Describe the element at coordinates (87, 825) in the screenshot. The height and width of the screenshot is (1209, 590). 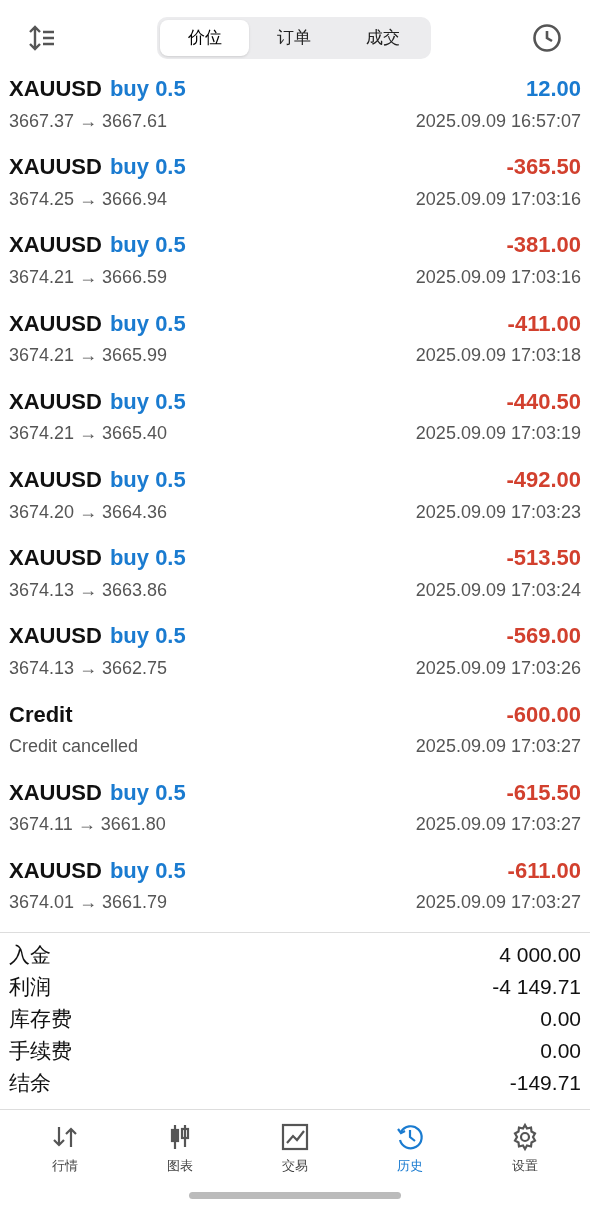
I see `price-range: 3674.11 → 3661.80` at that location.